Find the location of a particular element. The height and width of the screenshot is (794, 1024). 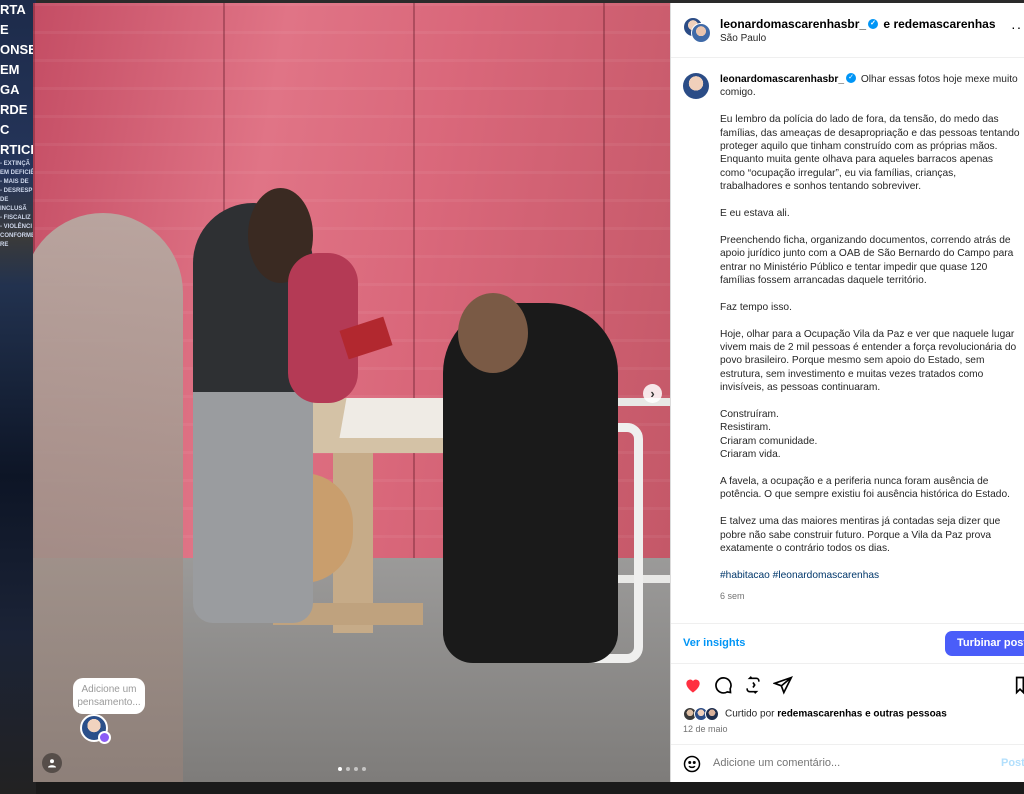

background-text-line: RTICIP is located at coordinates (18, 149).